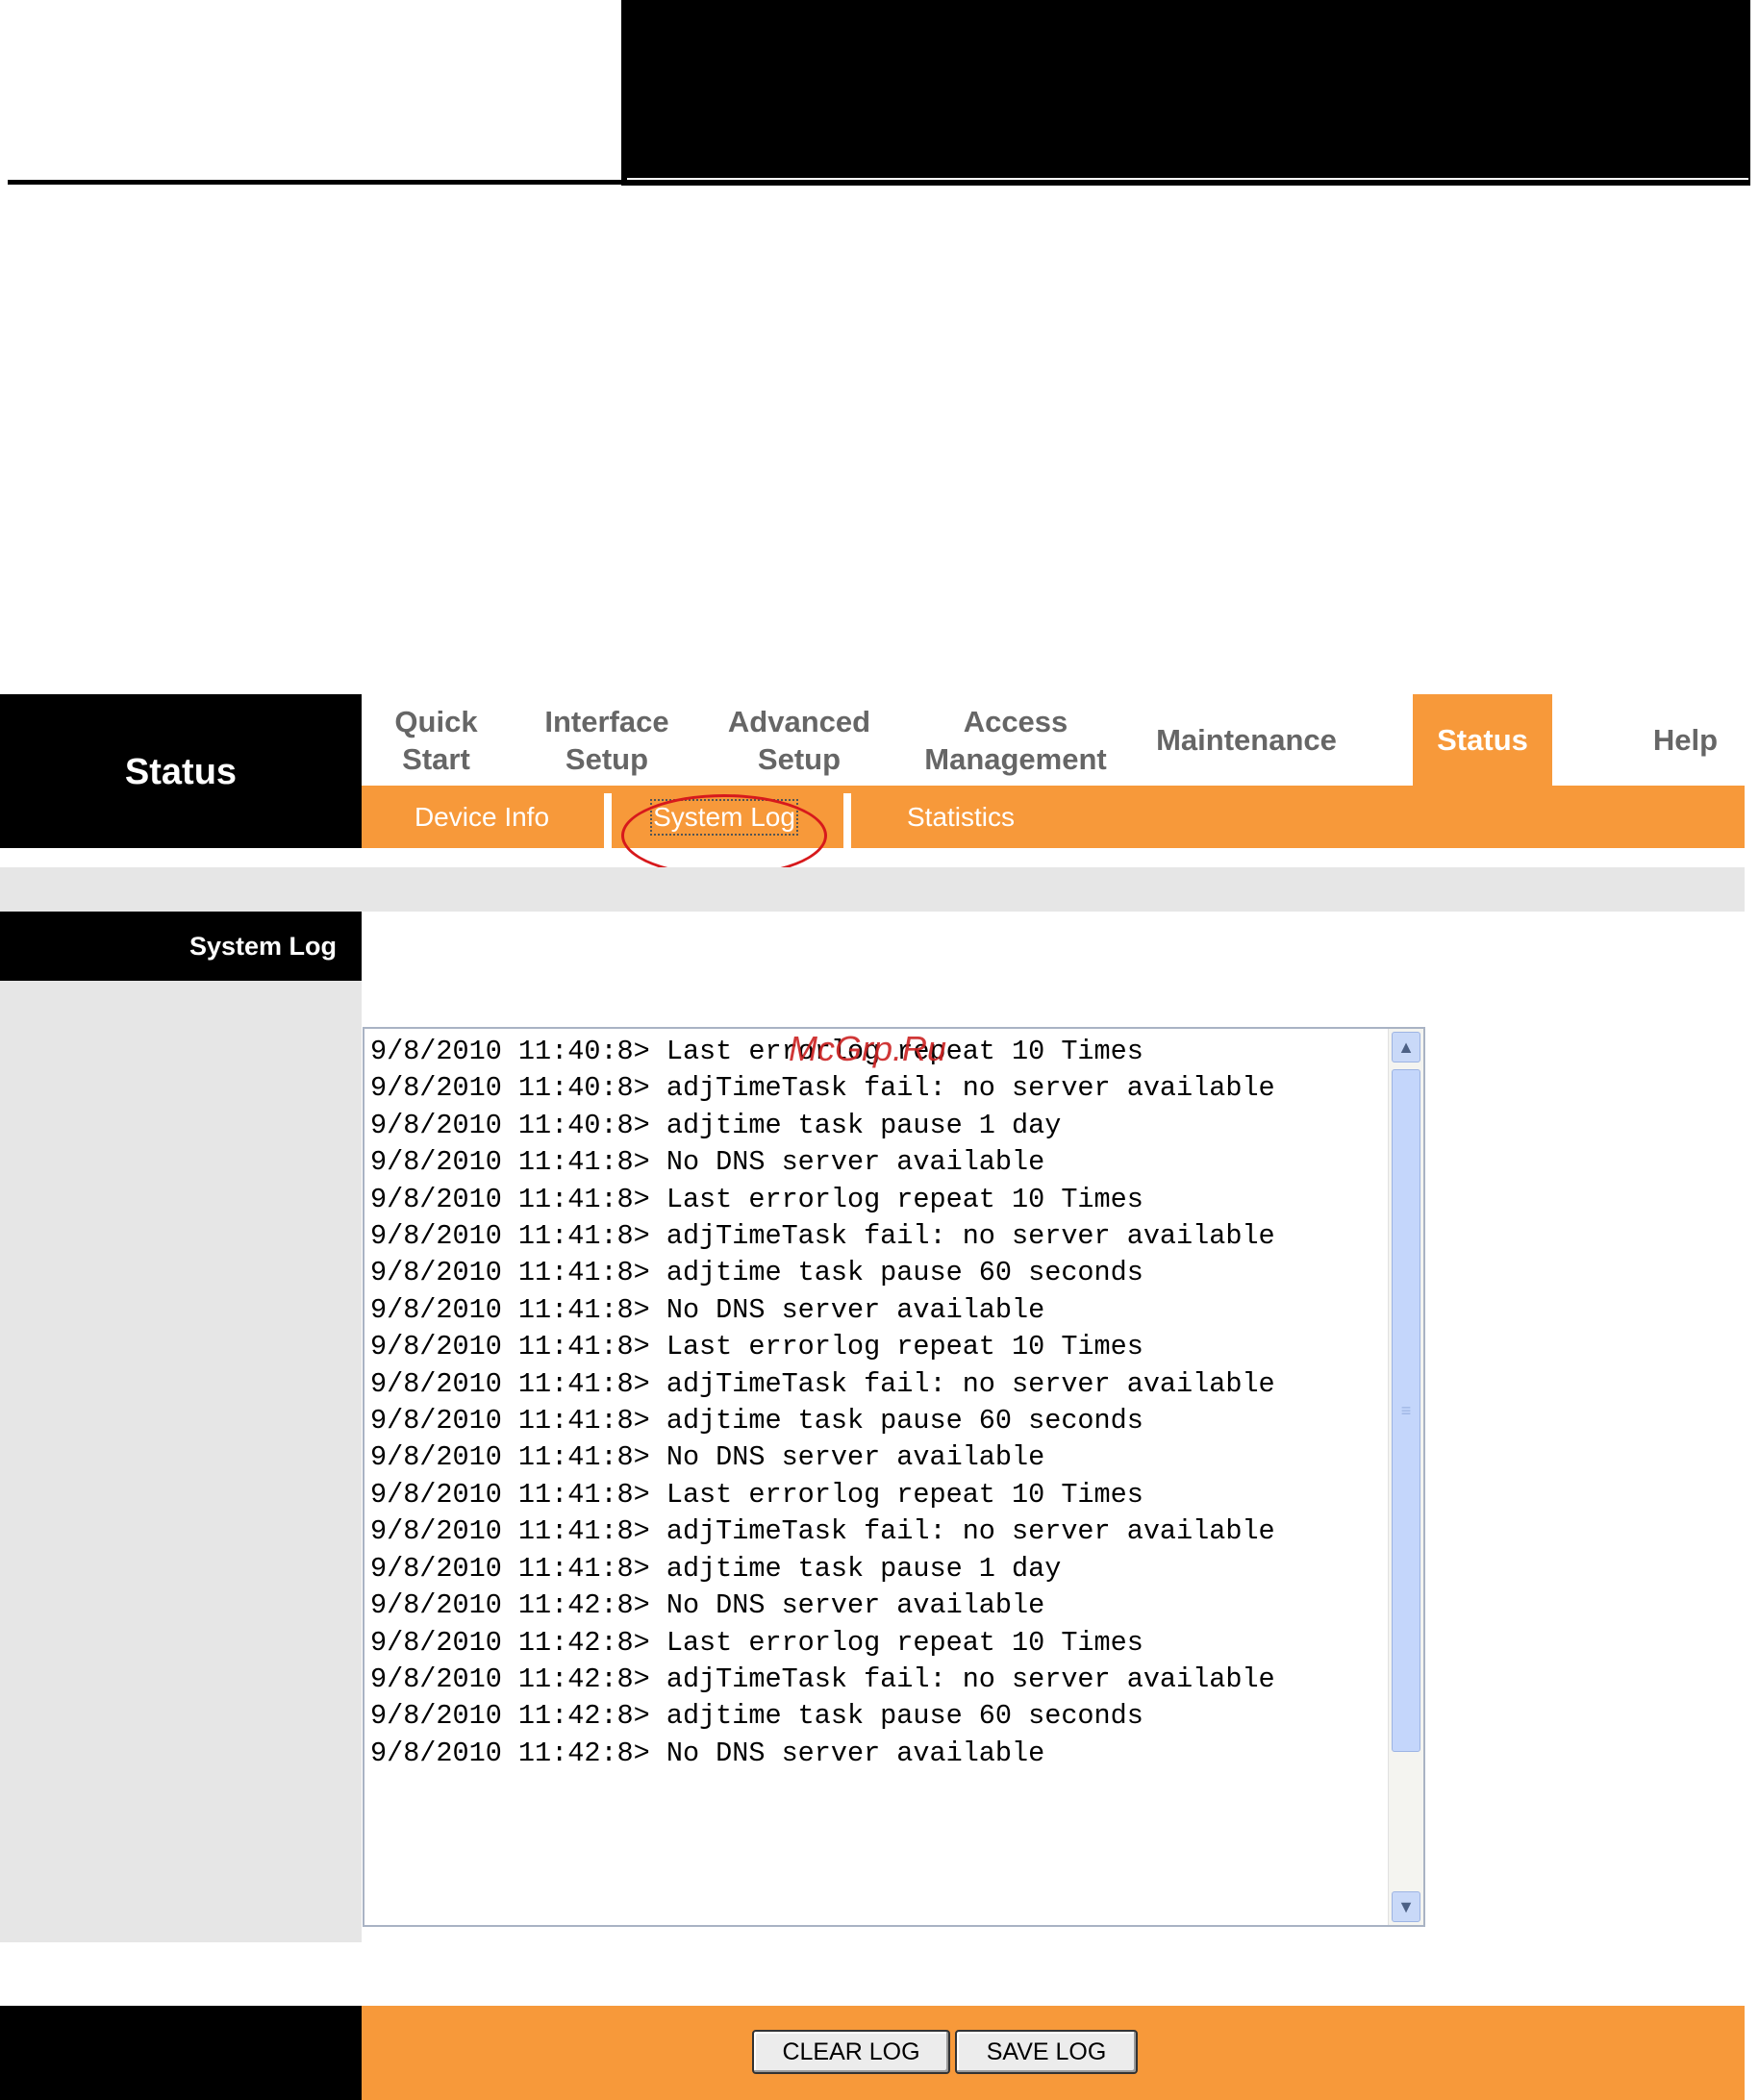 This screenshot has width=1759, height=2100. I want to click on subnav-statistics-label: Statistics, so click(961, 817).